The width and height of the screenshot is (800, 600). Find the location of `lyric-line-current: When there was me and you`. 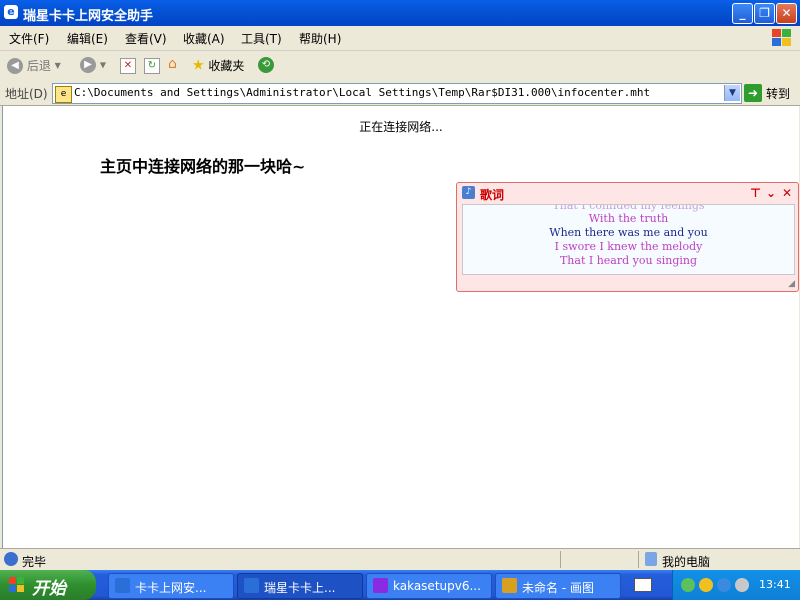

lyric-line-current: When there was me and you is located at coordinates (628, 232).